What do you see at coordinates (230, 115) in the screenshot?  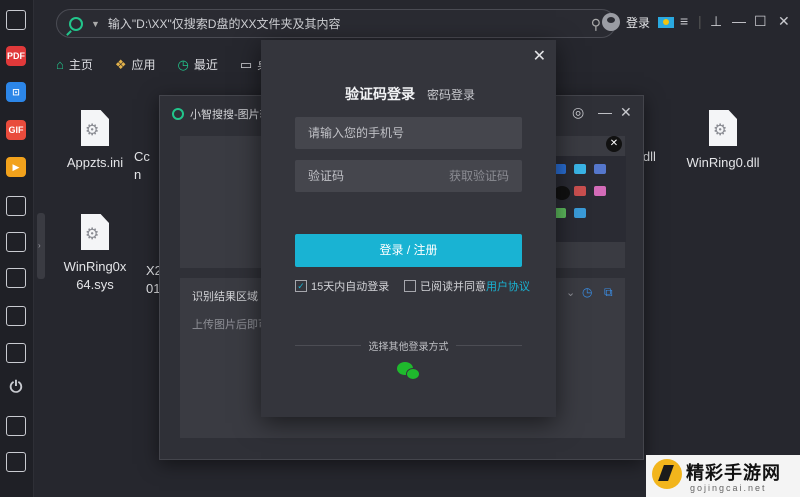 I see `window-title-text: 小智搜搜-图片转` at bounding box center [230, 115].